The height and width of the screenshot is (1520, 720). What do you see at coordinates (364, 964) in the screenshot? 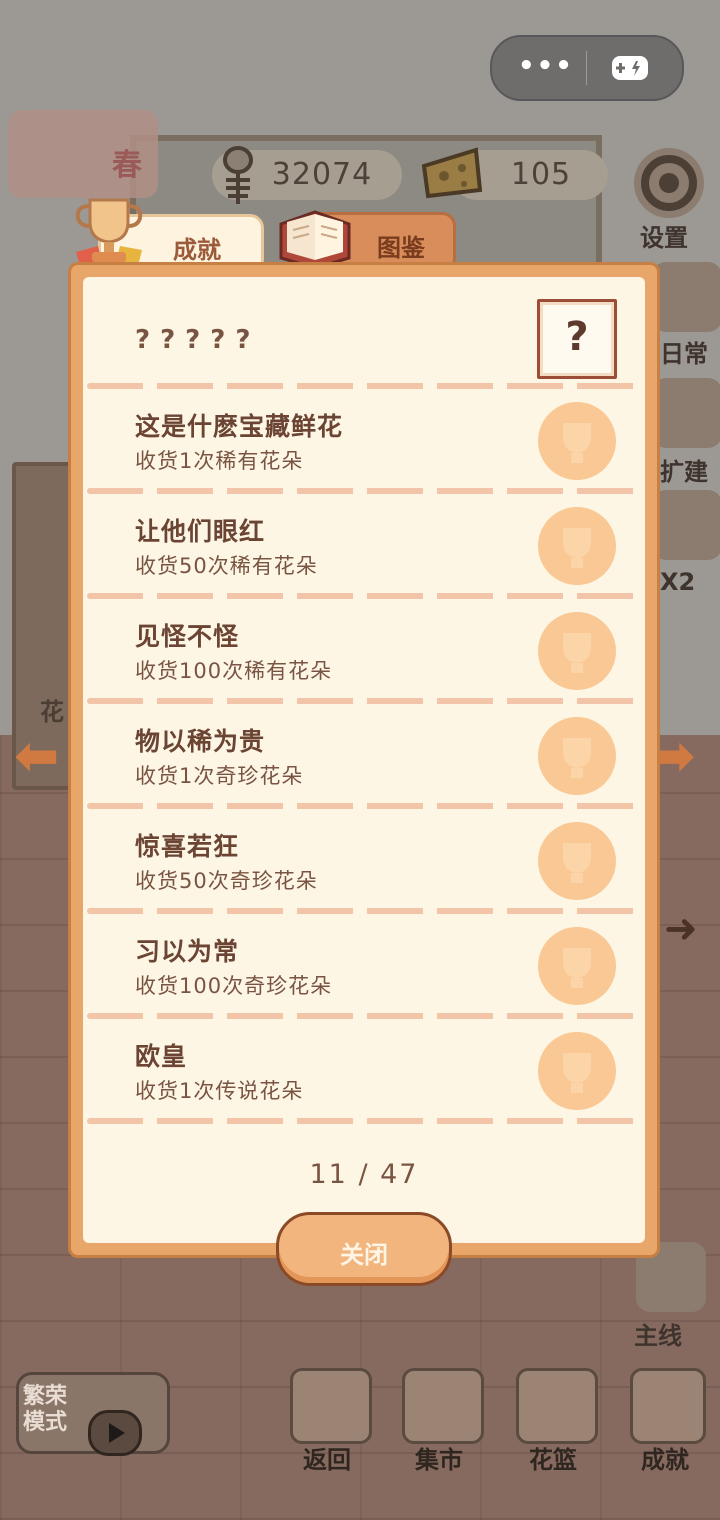
I see `achievement-row: 习以为常 收货100次奇珍花朵` at bounding box center [364, 964].